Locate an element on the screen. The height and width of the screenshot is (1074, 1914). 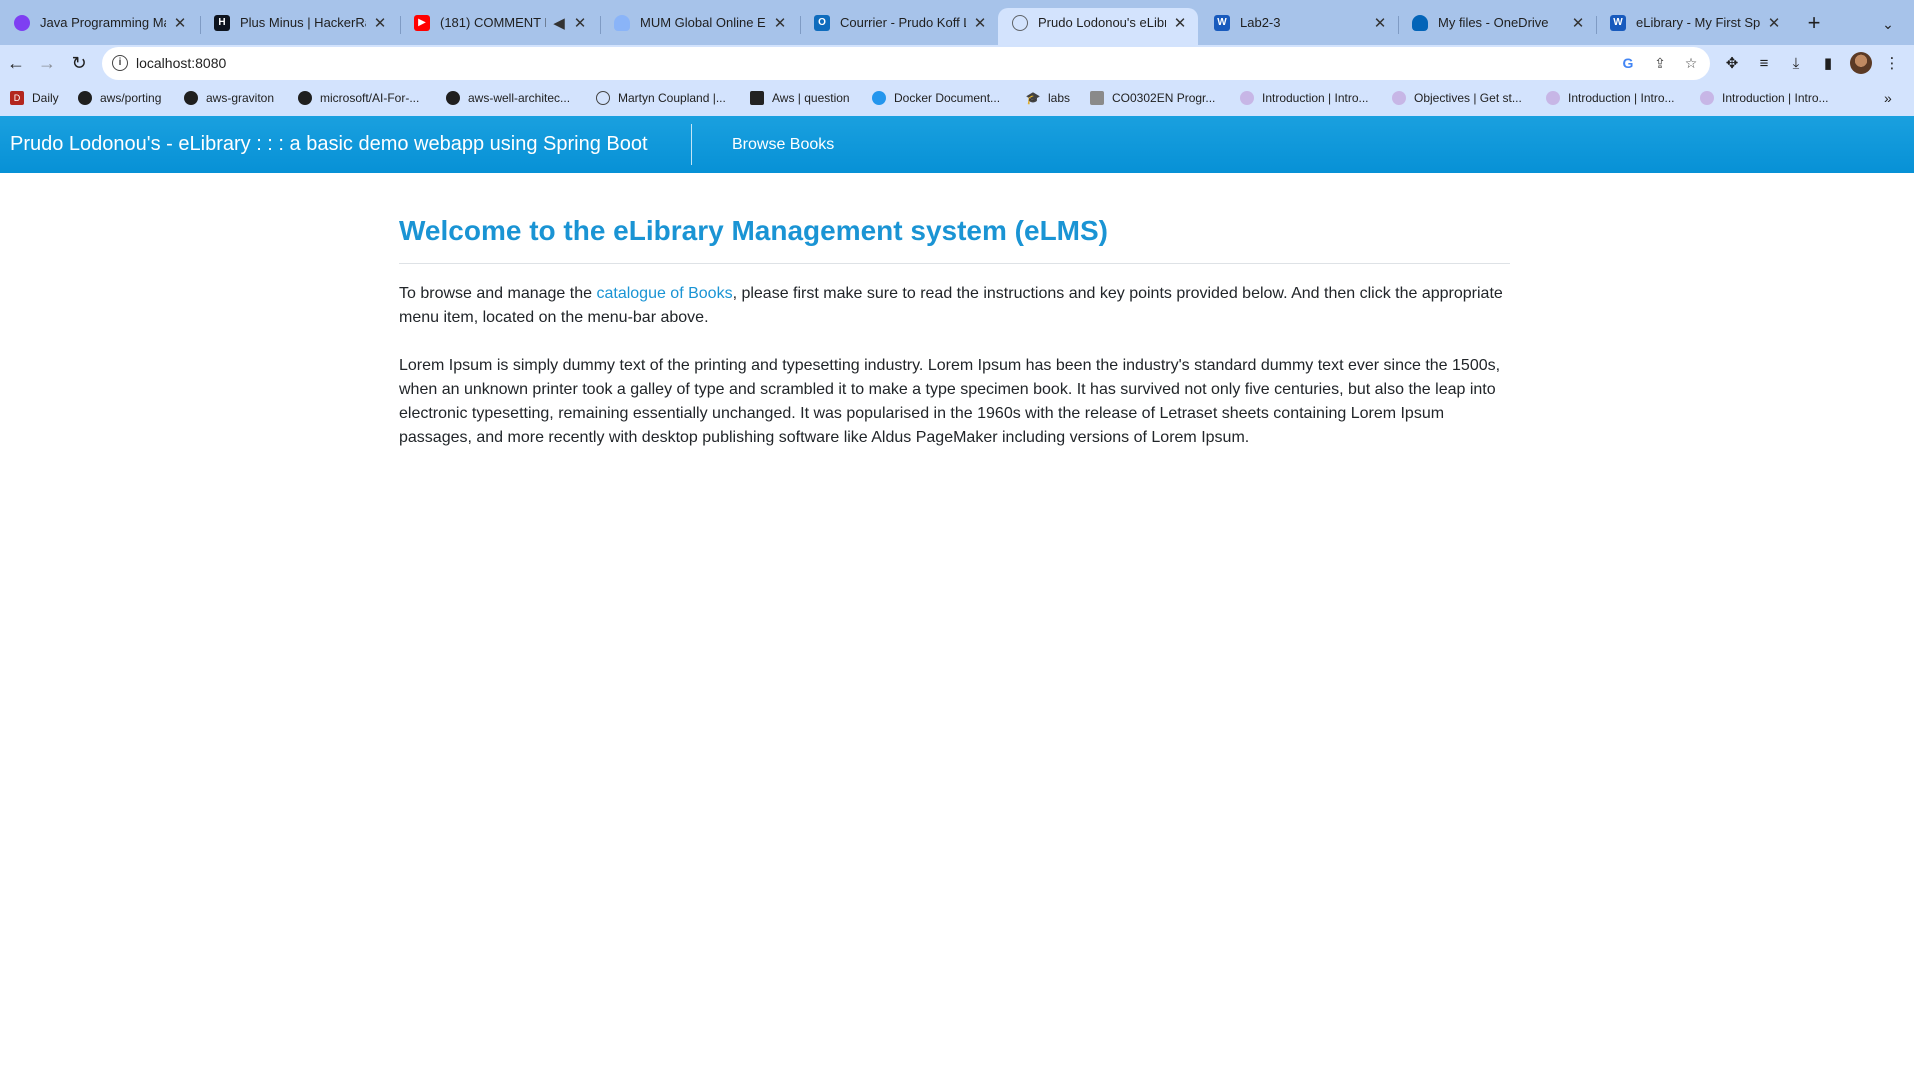
tab-title: Java Programming Ma is located at coordinates (103, 22).